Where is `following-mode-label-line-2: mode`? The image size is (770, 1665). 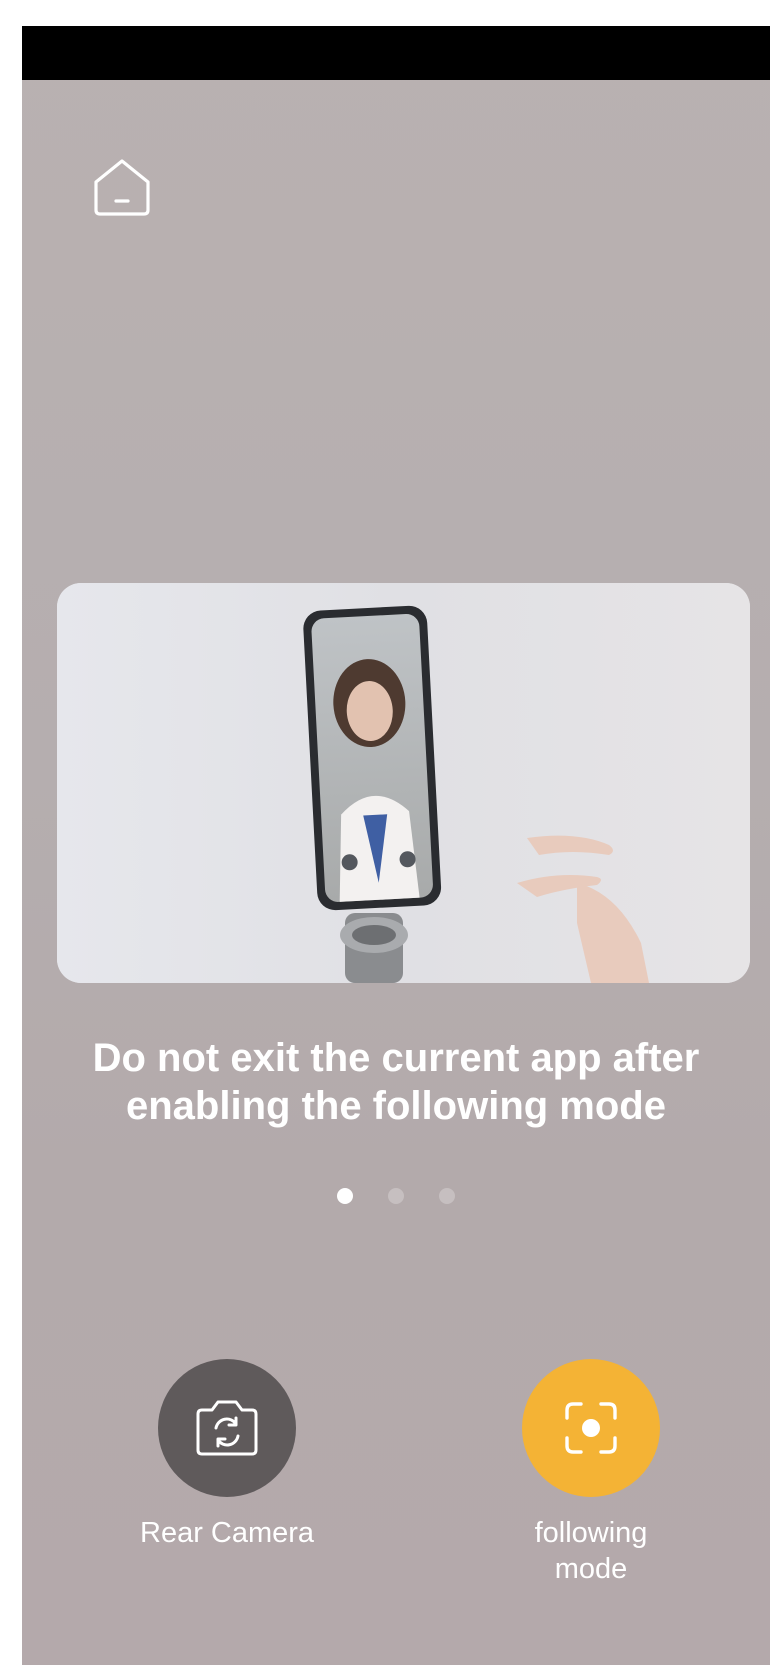
following-mode-label-line-2: mode is located at coordinates (591, 1569).